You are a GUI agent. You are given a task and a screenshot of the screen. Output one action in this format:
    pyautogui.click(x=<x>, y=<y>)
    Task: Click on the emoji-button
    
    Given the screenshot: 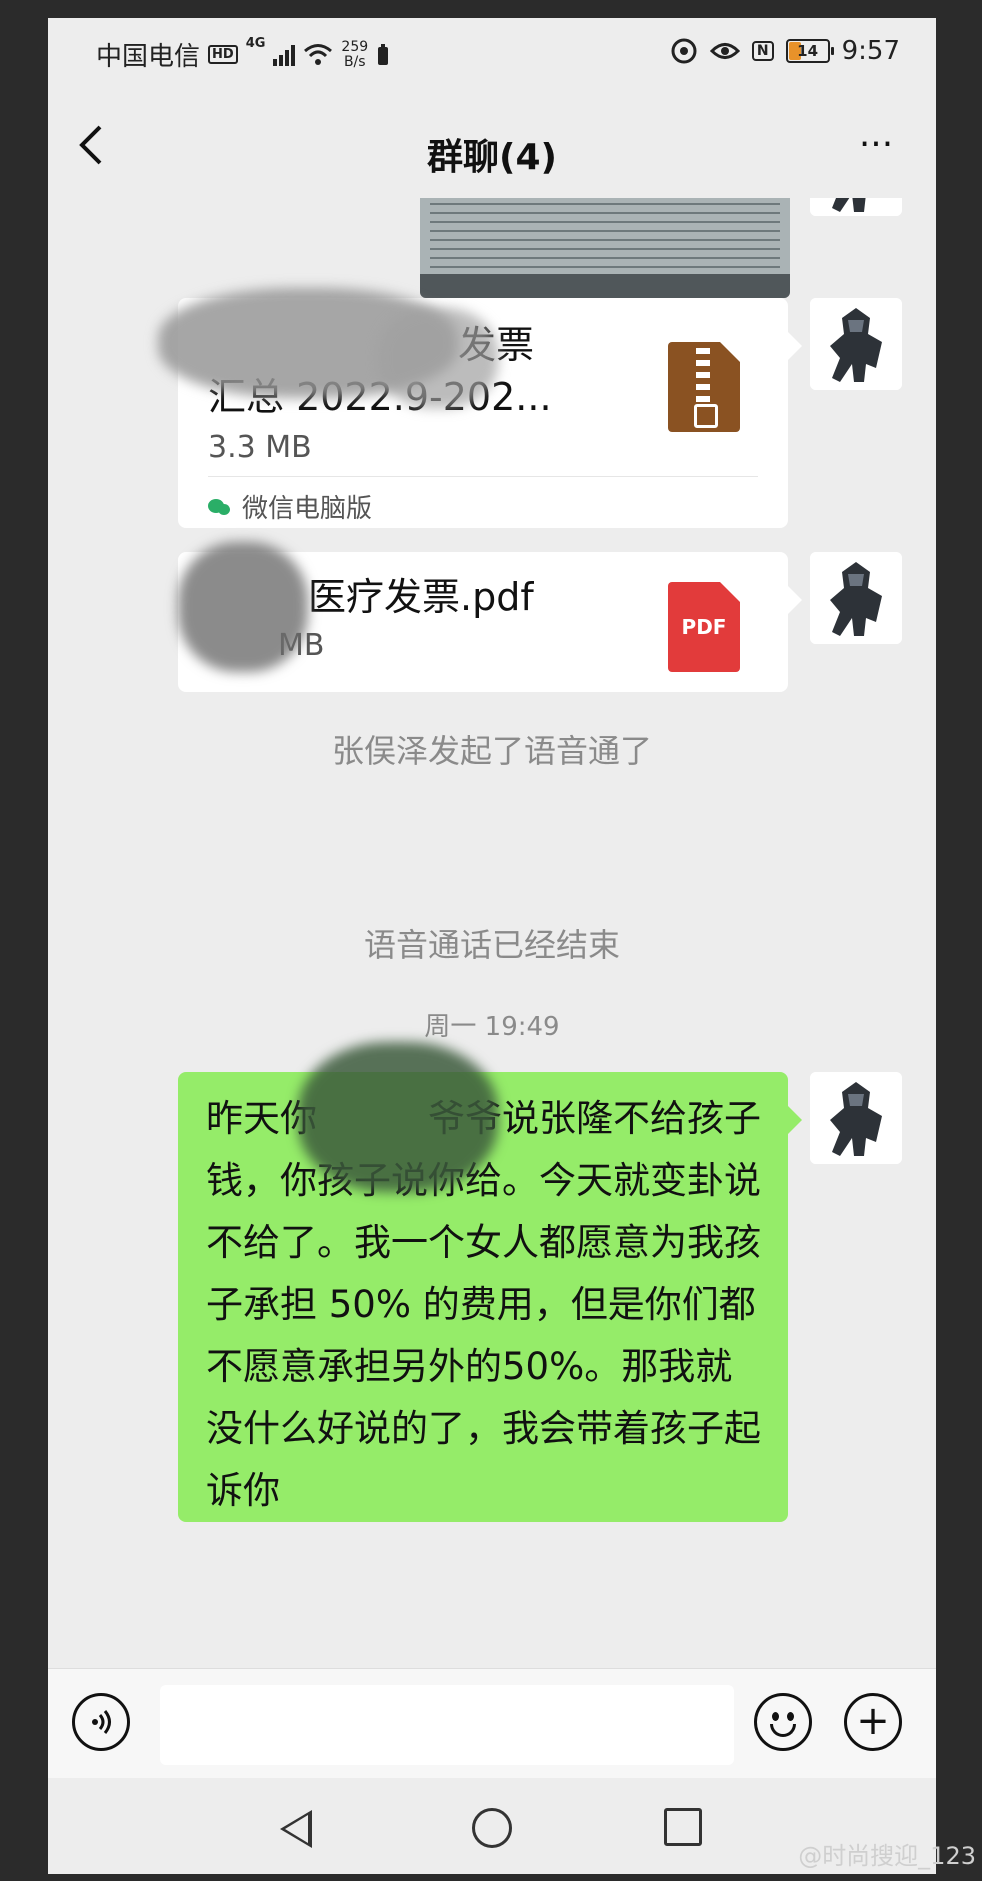 What is the action you would take?
    pyautogui.click(x=783, y=1722)
    